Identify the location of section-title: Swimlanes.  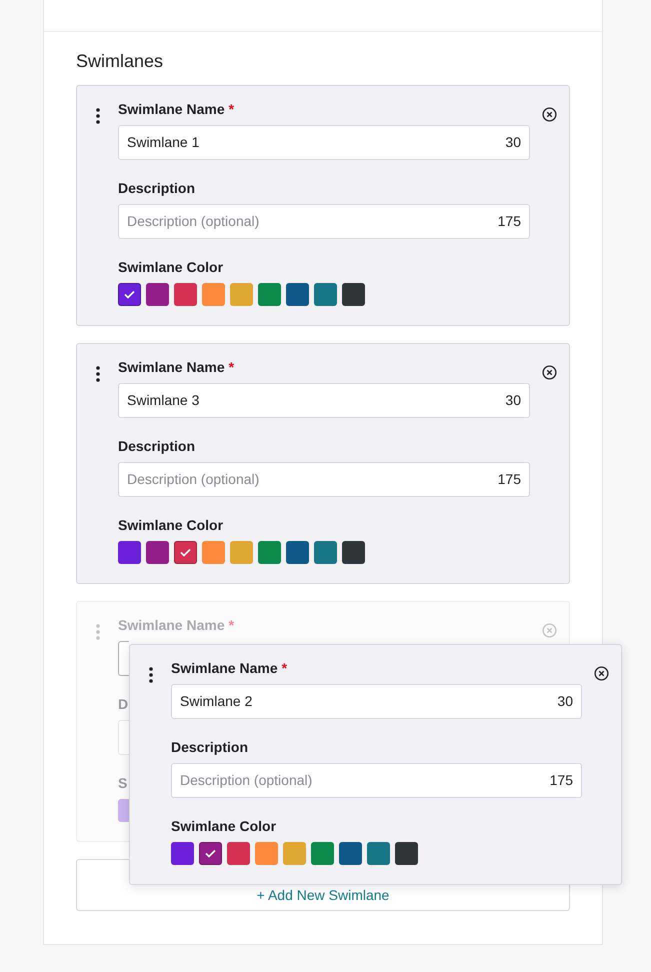
(120, 61).